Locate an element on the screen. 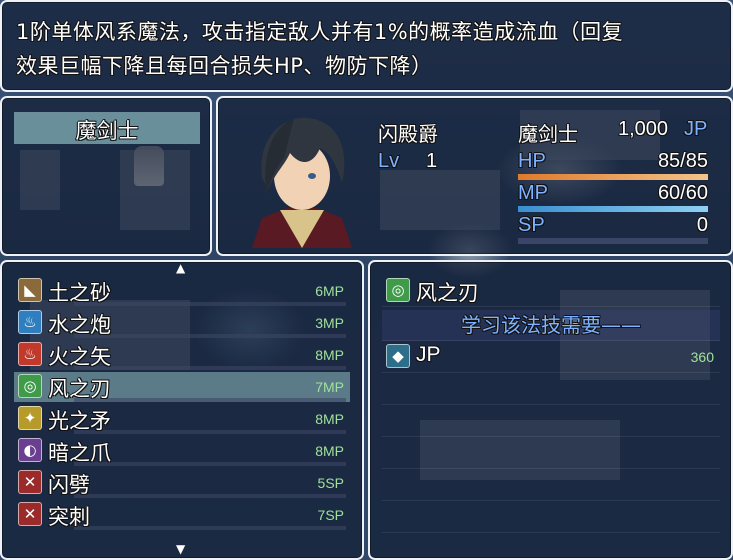 The image size is (733, 560). skill-cost: 6MP is located at coordinates (329, 291).